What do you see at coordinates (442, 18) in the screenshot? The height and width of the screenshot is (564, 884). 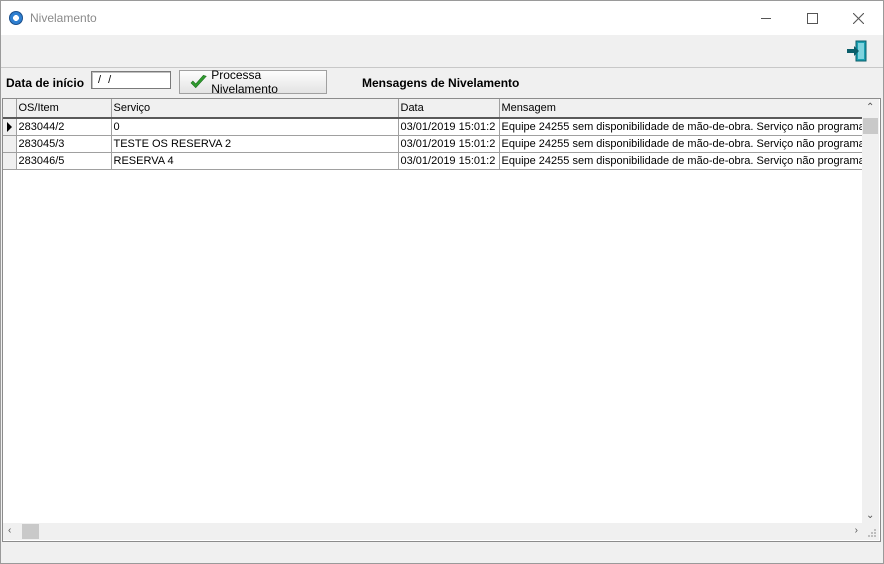 I see `title-bar: Nivelamento` at bounding box center [442, 18].